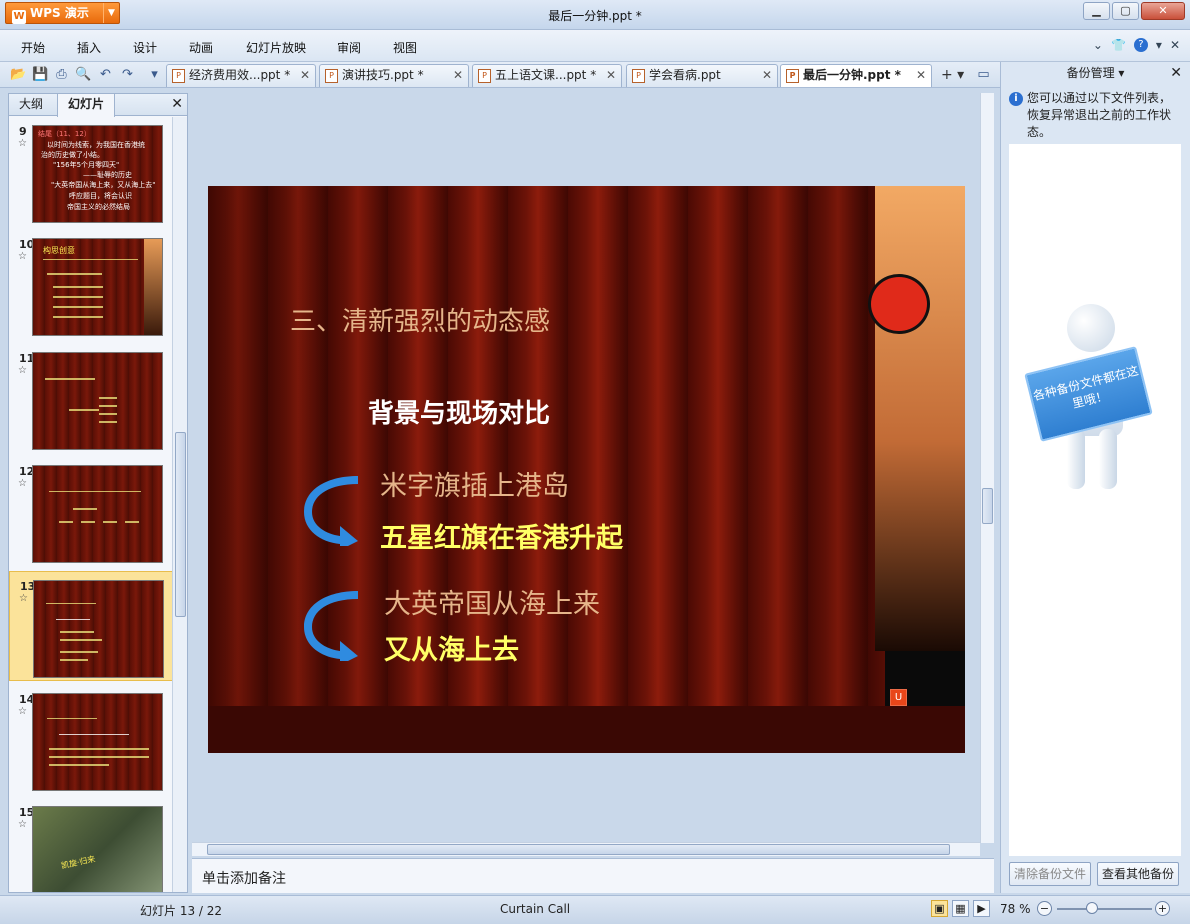 Image resolution: width=1190 pixels, height=924 pixels. I want to click on thumb-text: 帝国主义的必然结局, so click(98, 207).